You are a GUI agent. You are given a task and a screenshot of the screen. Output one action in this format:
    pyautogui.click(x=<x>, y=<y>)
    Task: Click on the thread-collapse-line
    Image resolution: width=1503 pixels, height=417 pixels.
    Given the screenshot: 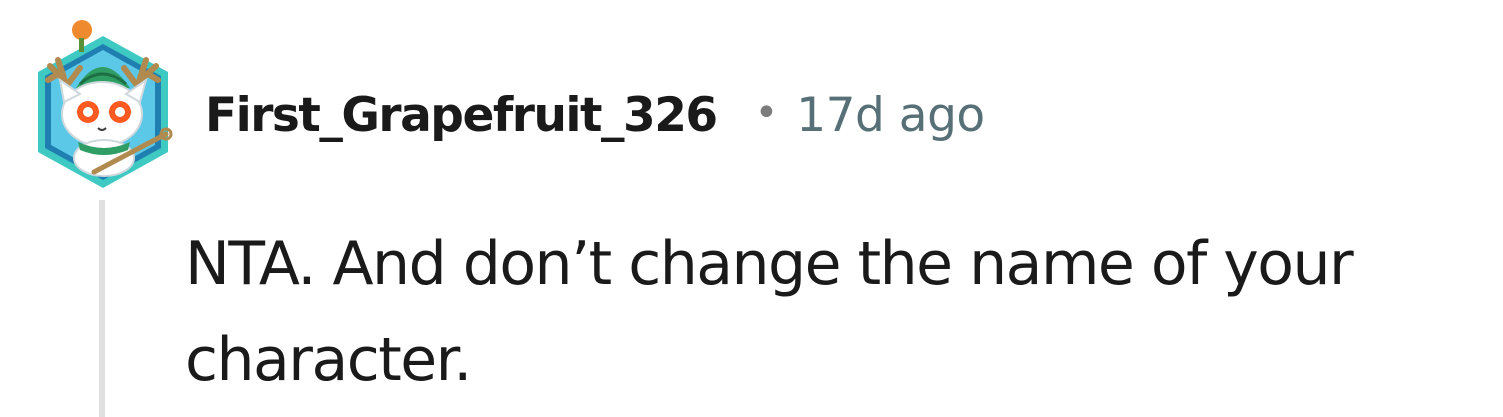 What is the action you would take?
    pyautogui.click(x=102, y=308)
    